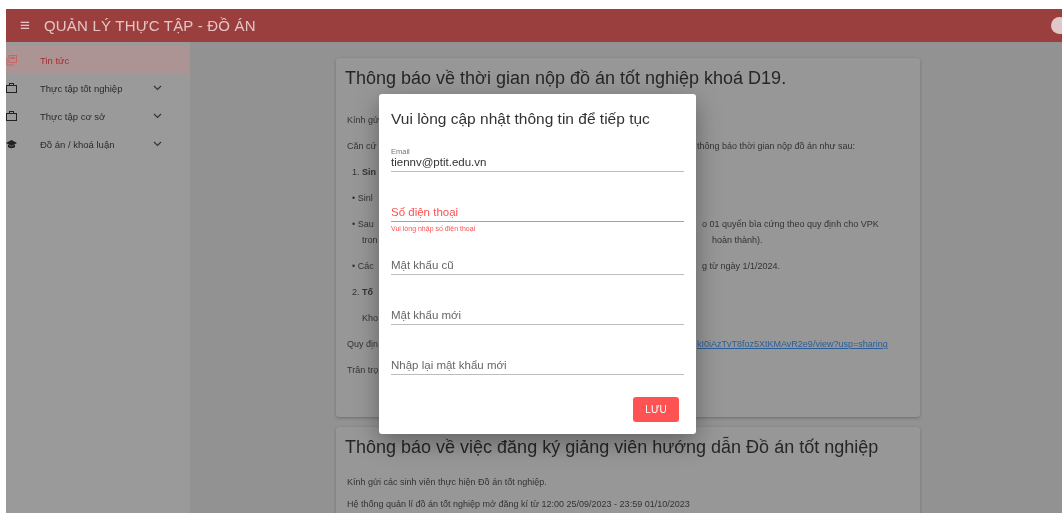  I want to click on sidebar-item-label: Thực tập cơ sở, so click(73, 116).